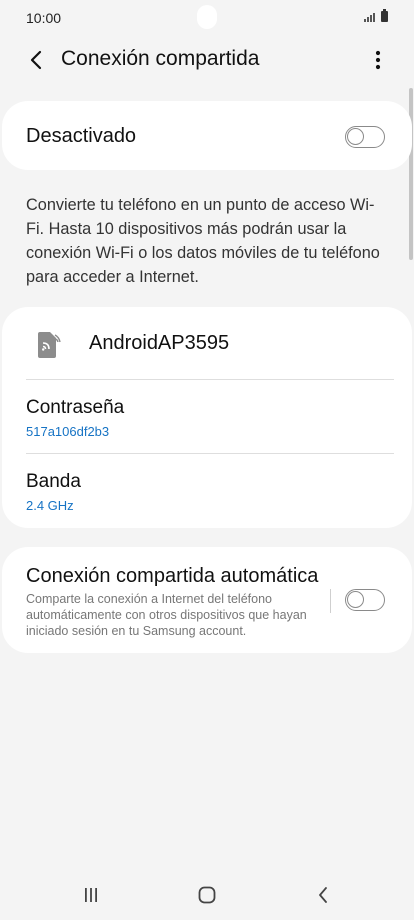 Image resolution: width=414 pixels, height=920 pixels. Describe the element at coordinates (411, 174) in the screenshot. I see `scrollbar` at that location.